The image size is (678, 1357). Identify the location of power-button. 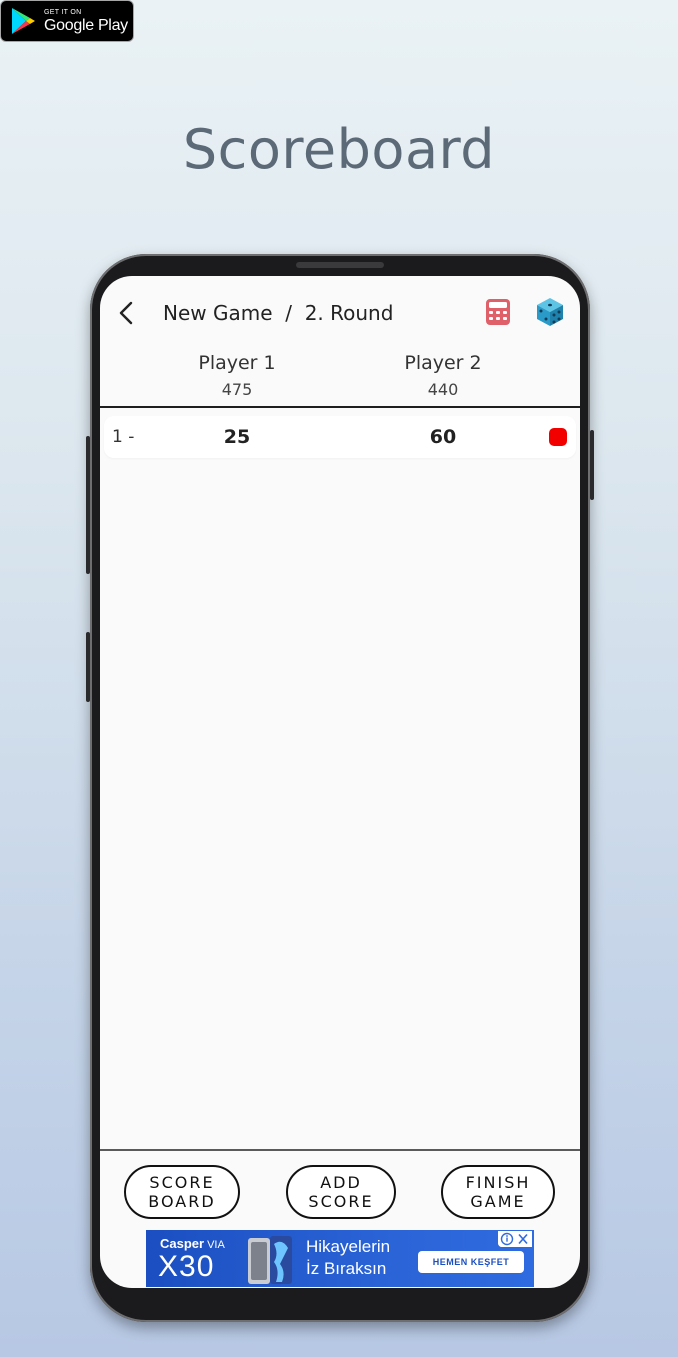
(592, 465).